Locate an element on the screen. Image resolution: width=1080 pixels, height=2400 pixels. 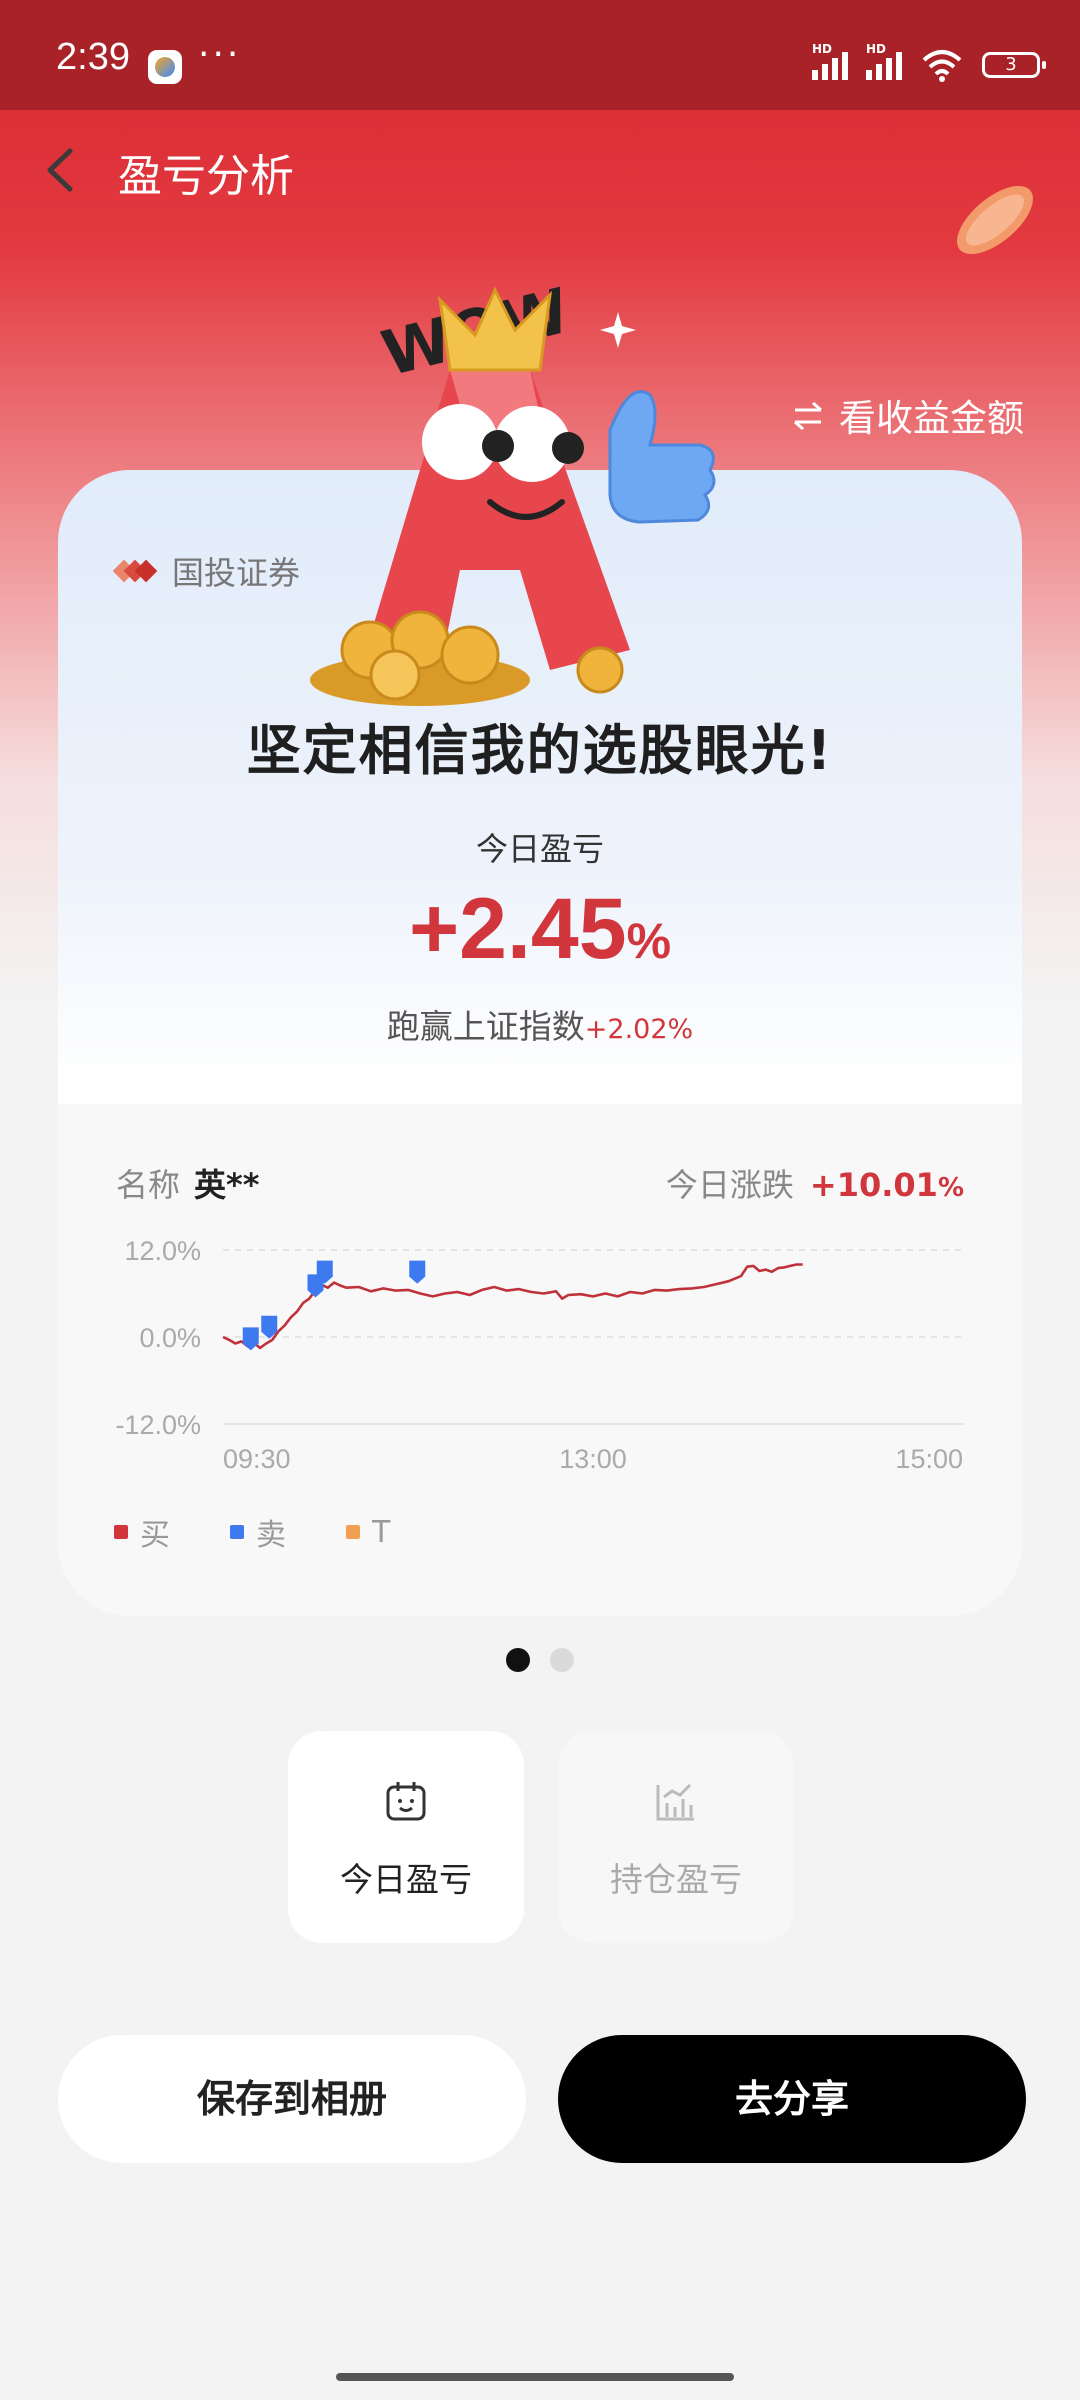
tab-today-label: 今日盈亏 is located at coordinates (406, 1879).